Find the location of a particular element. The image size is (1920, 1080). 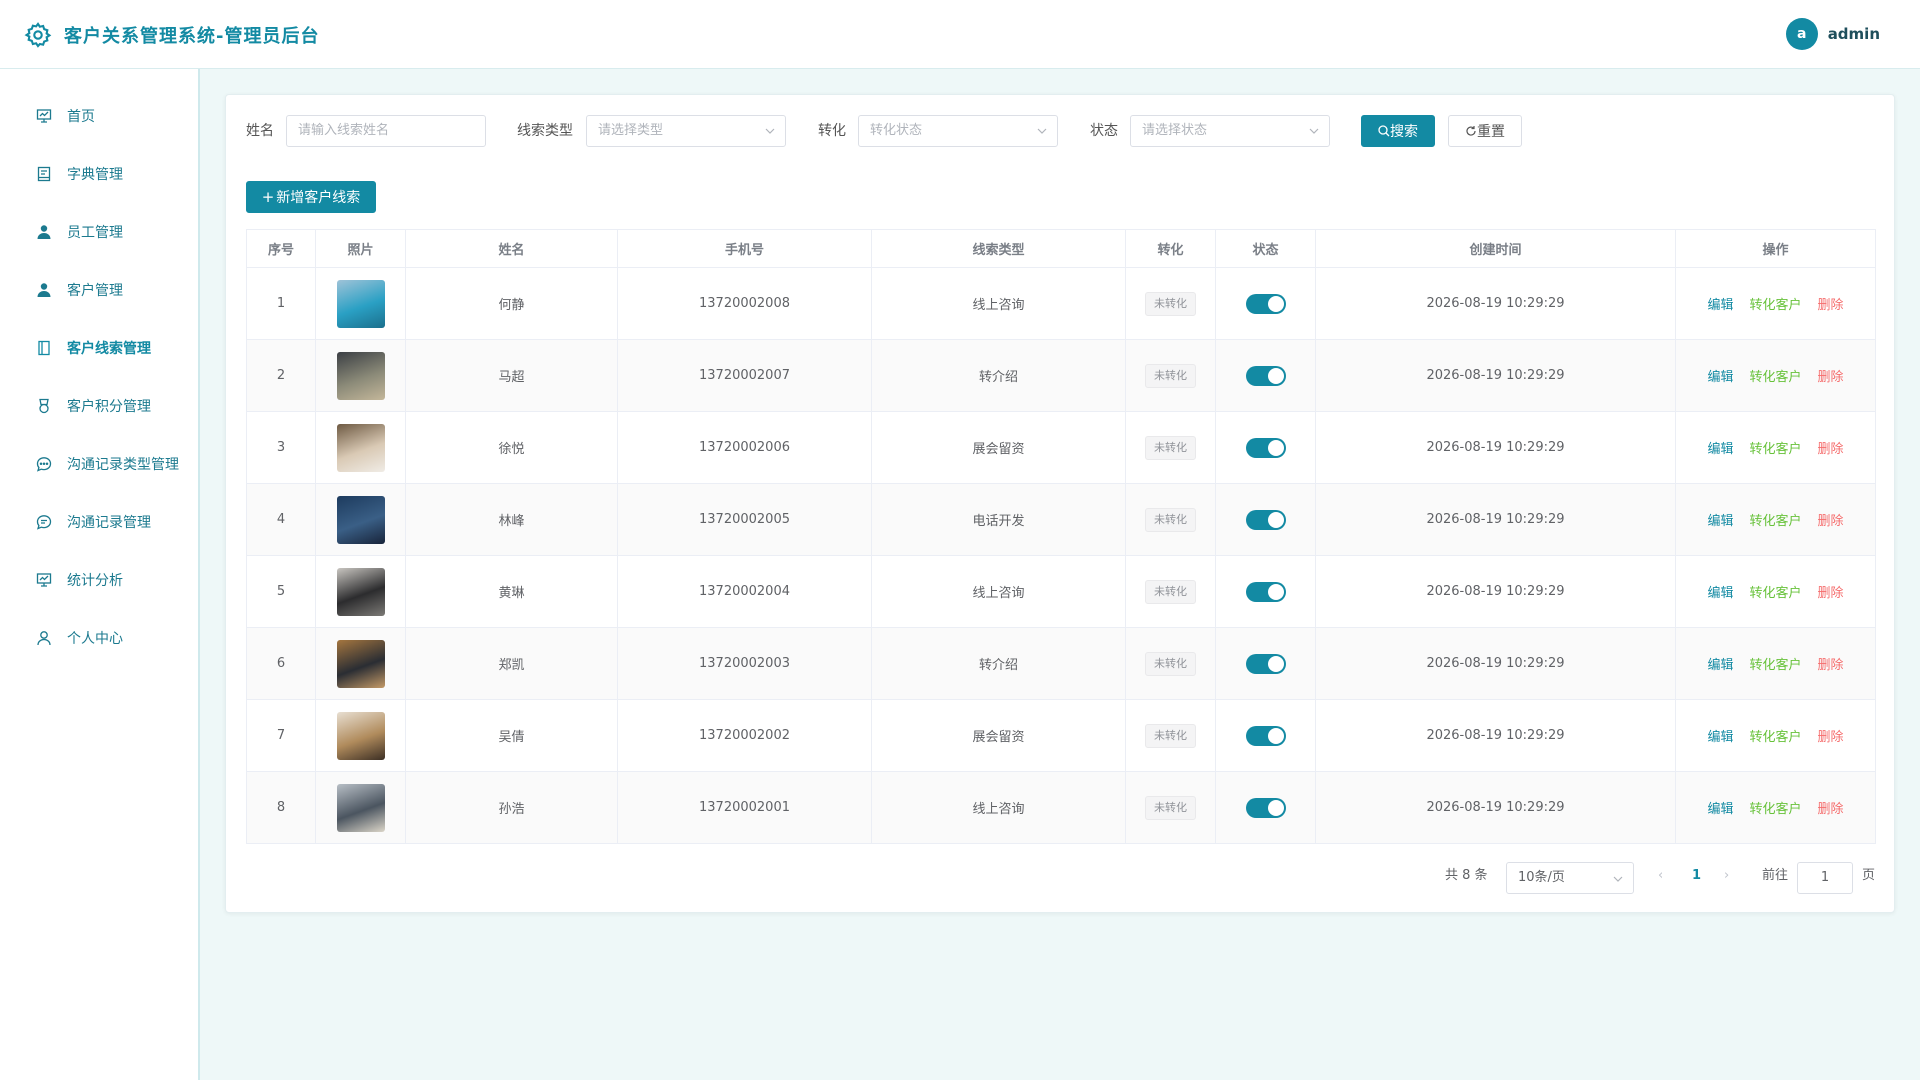

app-title: 客户关系管理系统-管理员后台 is located at coordinates (192, 36).